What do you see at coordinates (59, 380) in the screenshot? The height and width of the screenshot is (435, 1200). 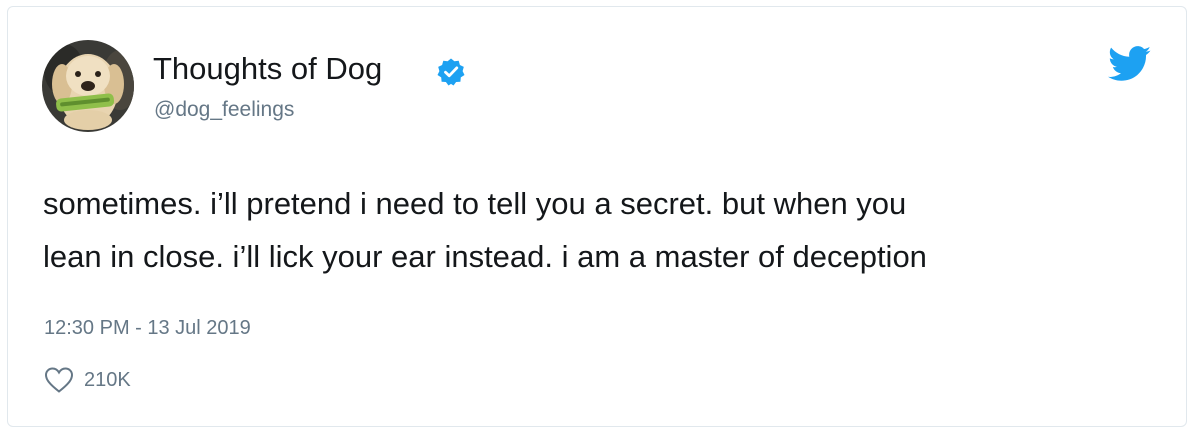 I see `heart-icon` at bounding box center [59, 380].